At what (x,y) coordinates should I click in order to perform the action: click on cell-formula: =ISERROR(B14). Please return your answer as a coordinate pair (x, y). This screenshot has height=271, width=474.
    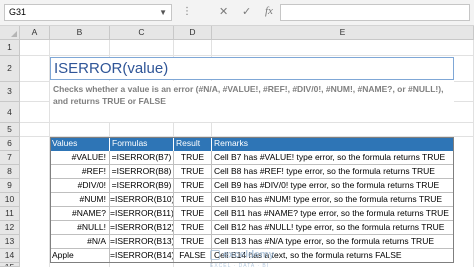
    Looking at the image, I should click on (142, 256).